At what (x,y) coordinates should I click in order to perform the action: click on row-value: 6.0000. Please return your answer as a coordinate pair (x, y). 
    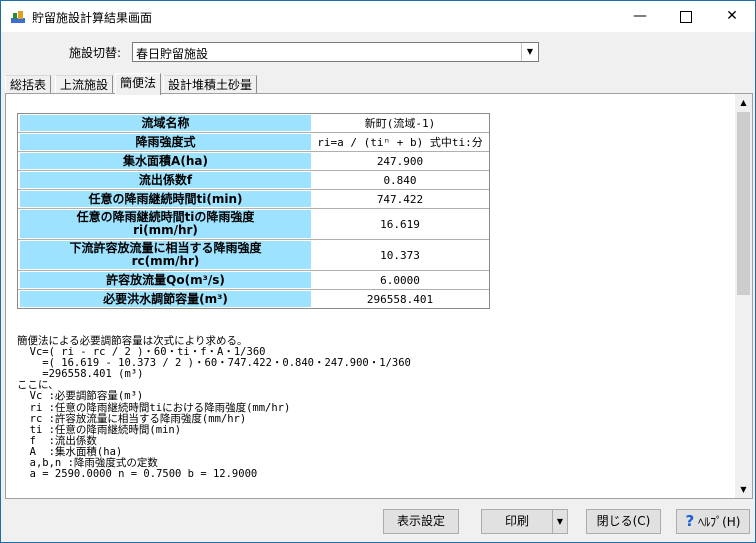
    Looking at the image, I should click on (400, 280).